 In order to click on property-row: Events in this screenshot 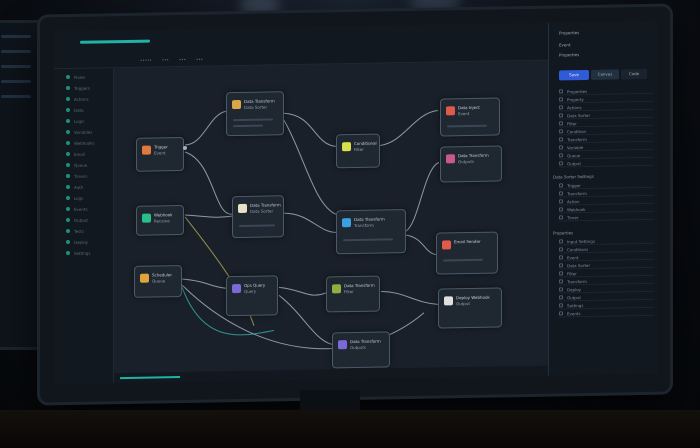, I will do `click(606, 313)`.